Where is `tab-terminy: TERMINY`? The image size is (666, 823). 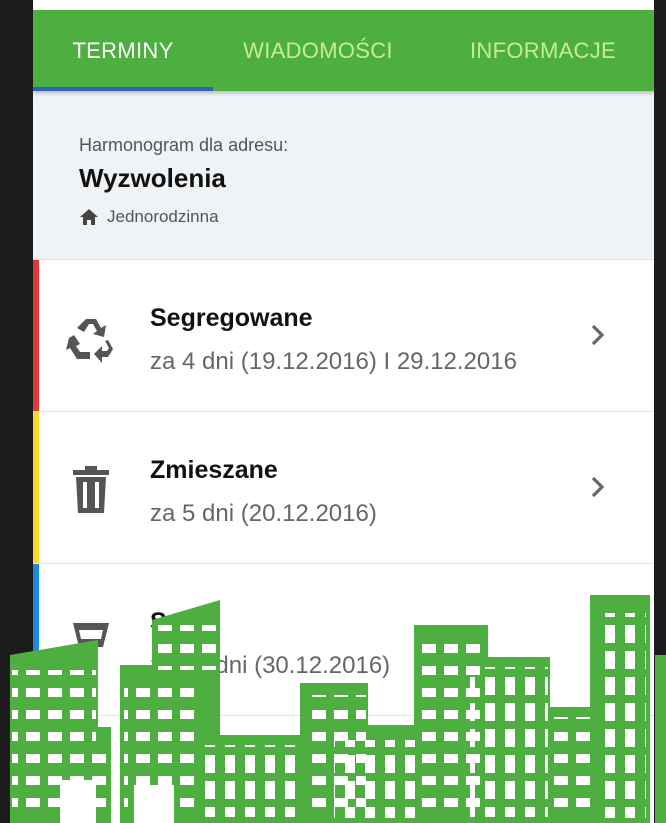 tab-terminy: TERMINY is located at coordinates (123, 50).